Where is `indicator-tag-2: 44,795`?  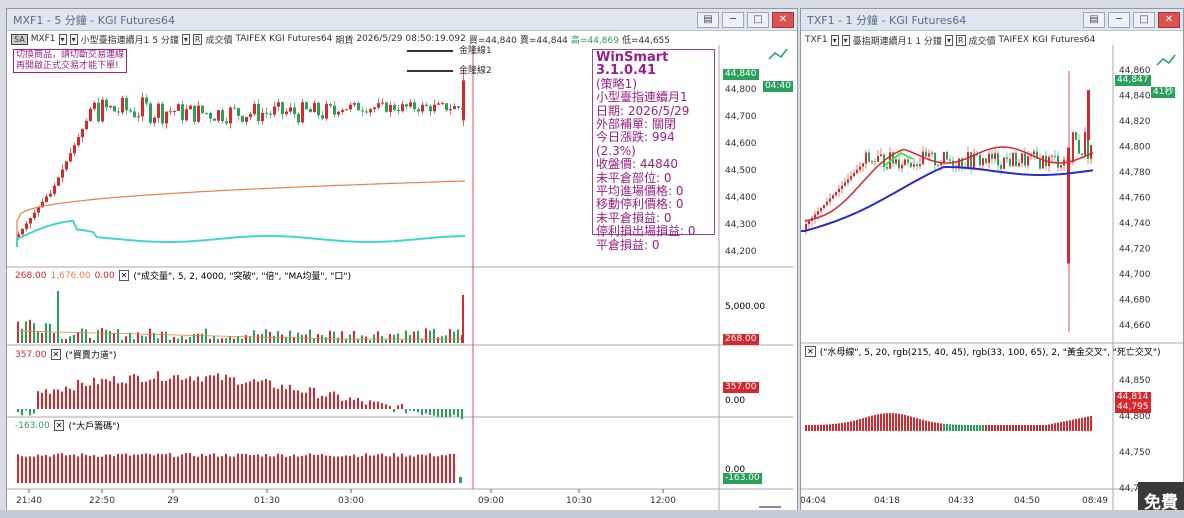
indicator-tag-2: 44,795 is located at coordinates (1133, 407).